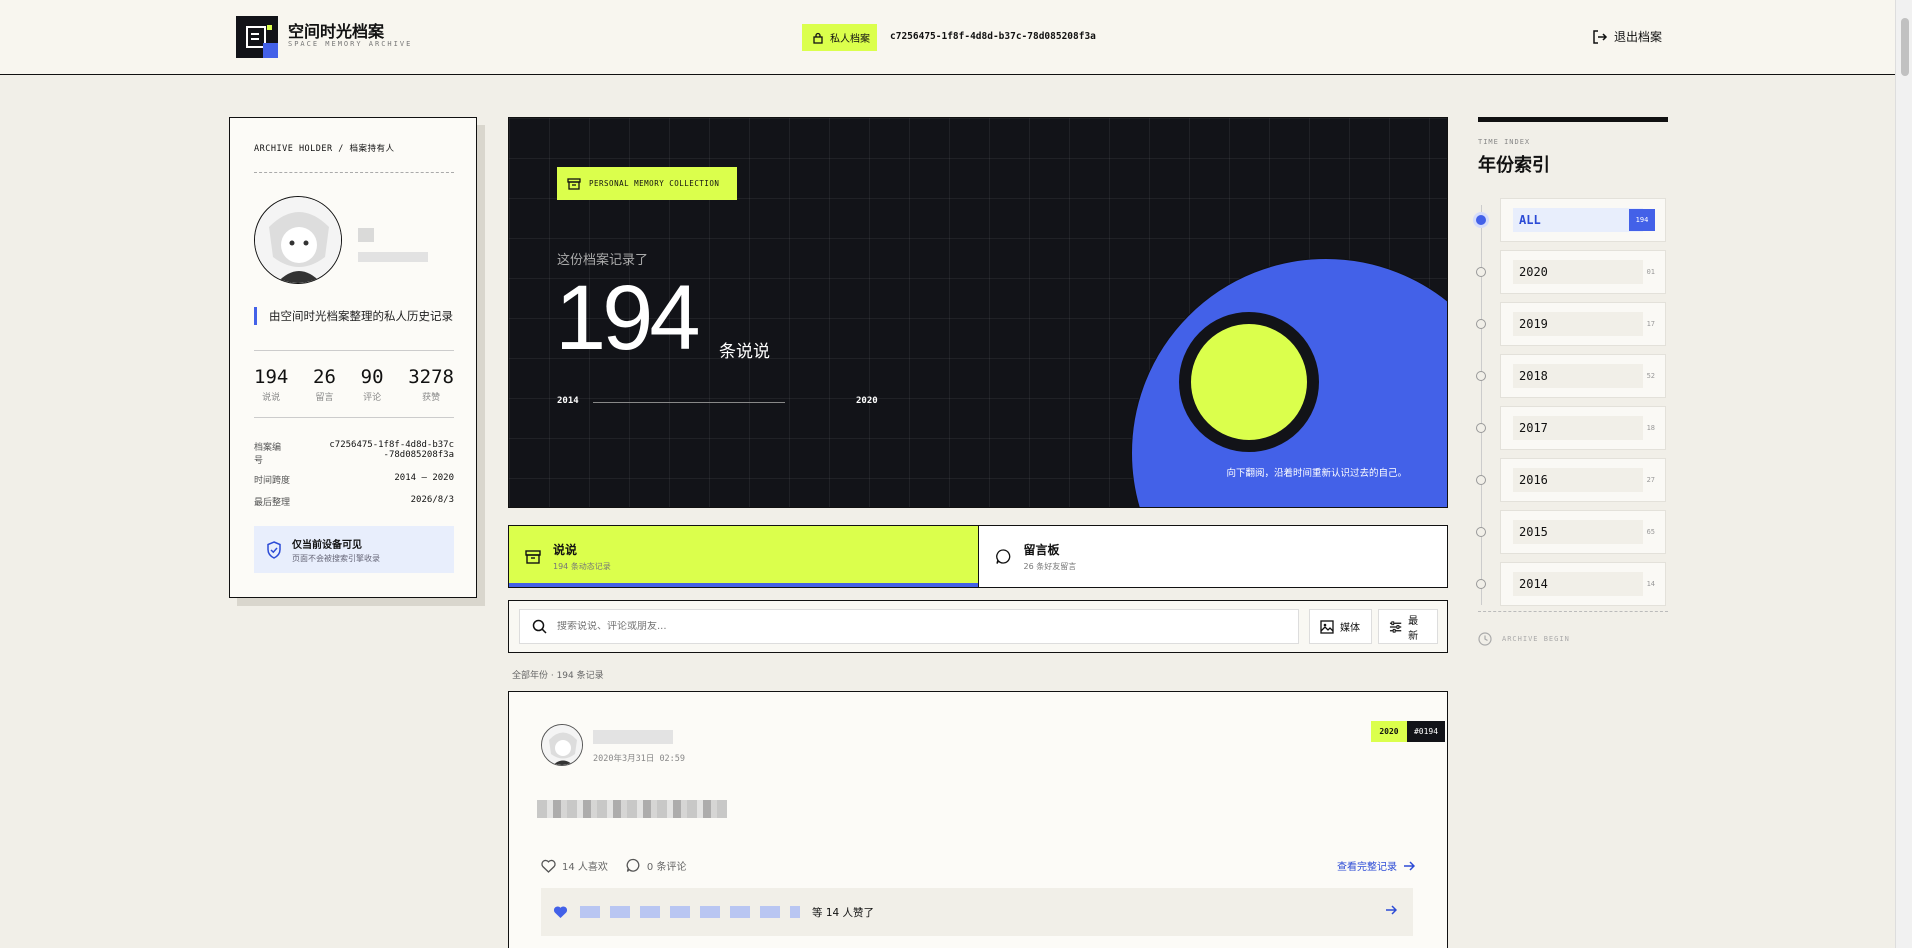 Image resolution: width=1912 pixels, height=948 pixels. What do you see at coordinates (1327, 626) in the screenshot?
I see `image-icon` at bounding box center [1327, 626].